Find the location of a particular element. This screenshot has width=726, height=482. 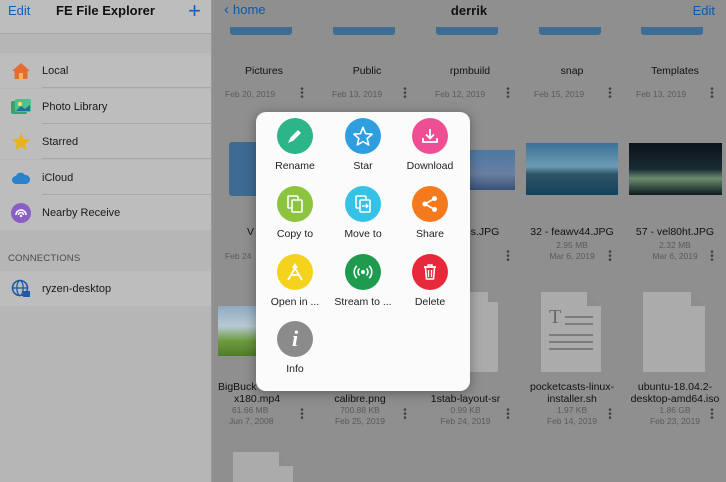

share-icon is located at coordinates (430, 204).